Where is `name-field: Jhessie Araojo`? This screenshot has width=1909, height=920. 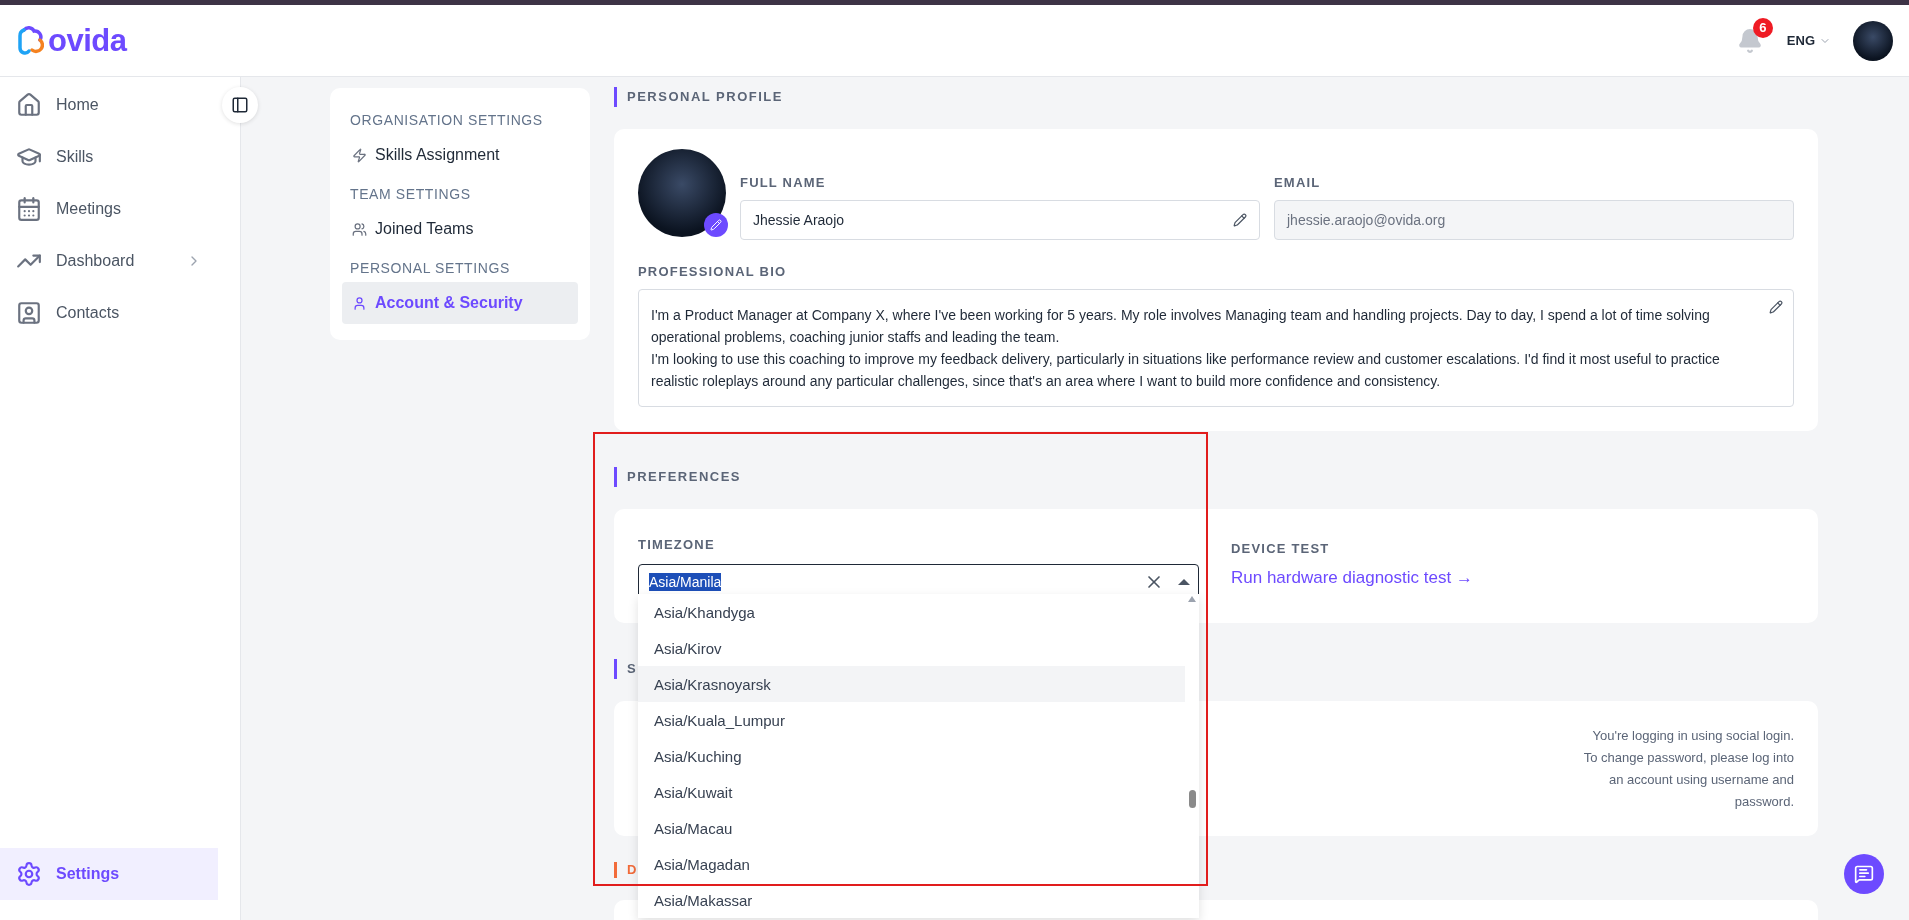 name-field: Jhessie Araojo is located at coordinates (1000, 220).